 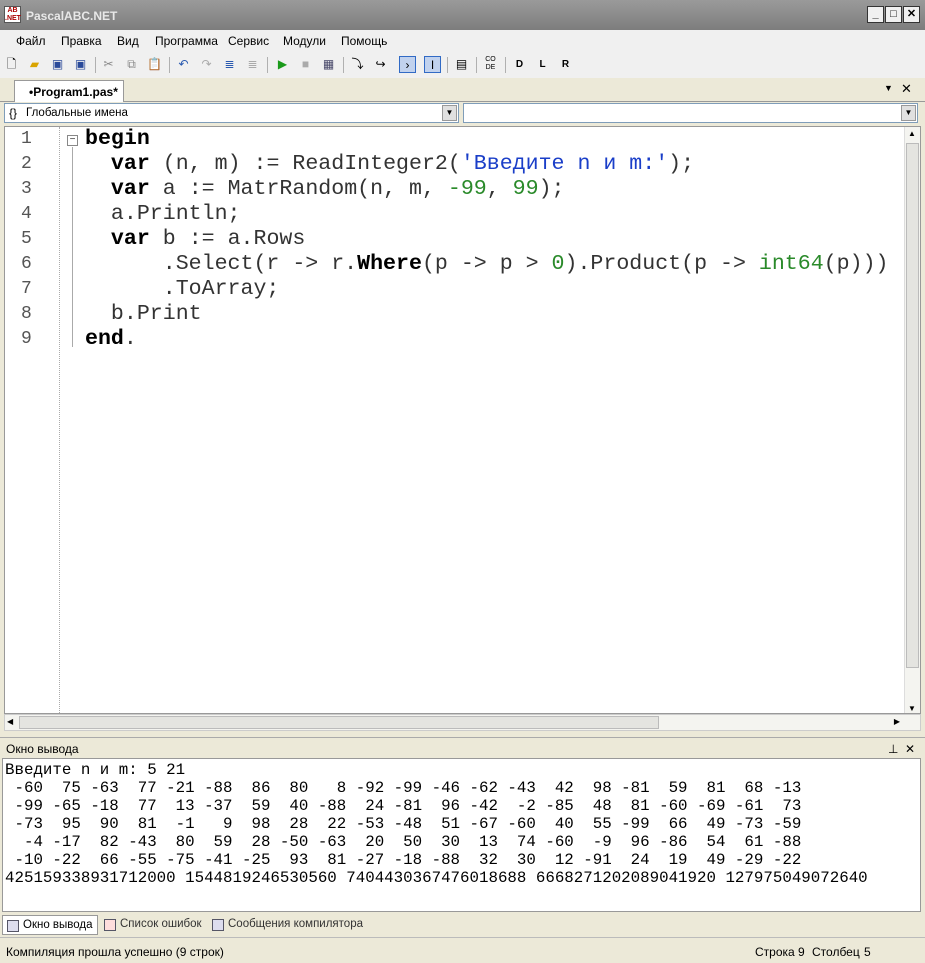 I want to click on tab-list-icon: ▼, so click(x=888, y=88).